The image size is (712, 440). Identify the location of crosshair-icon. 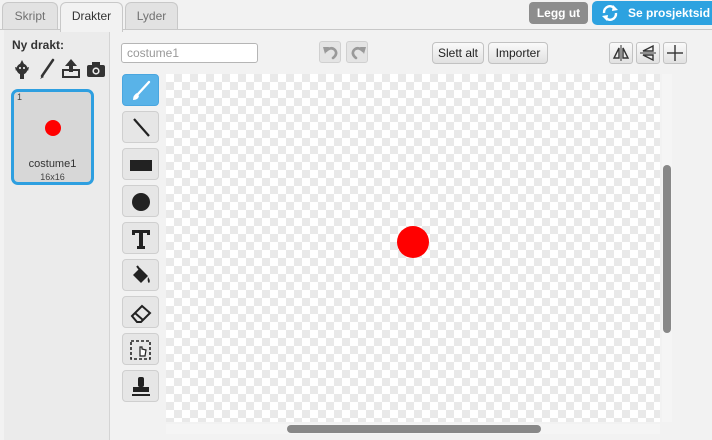
(675, 53).